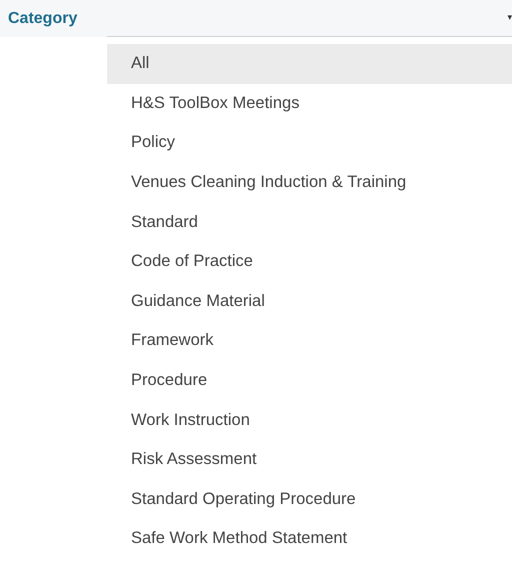  I want to click on caret-icon: ▾, so click(509, 18).